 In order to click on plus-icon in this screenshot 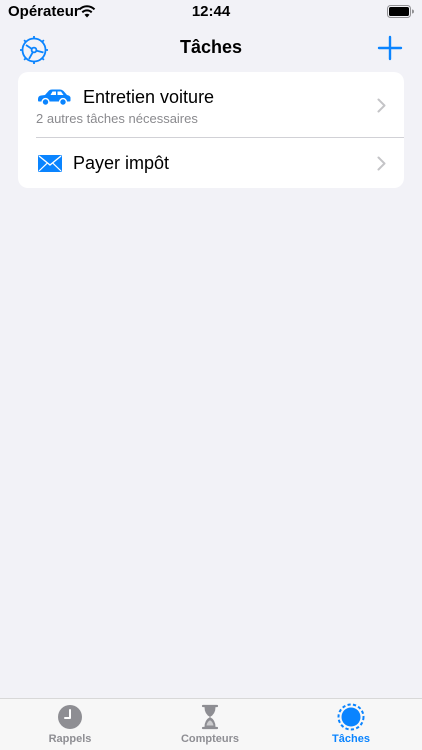, I will do `click(390, 50)`.